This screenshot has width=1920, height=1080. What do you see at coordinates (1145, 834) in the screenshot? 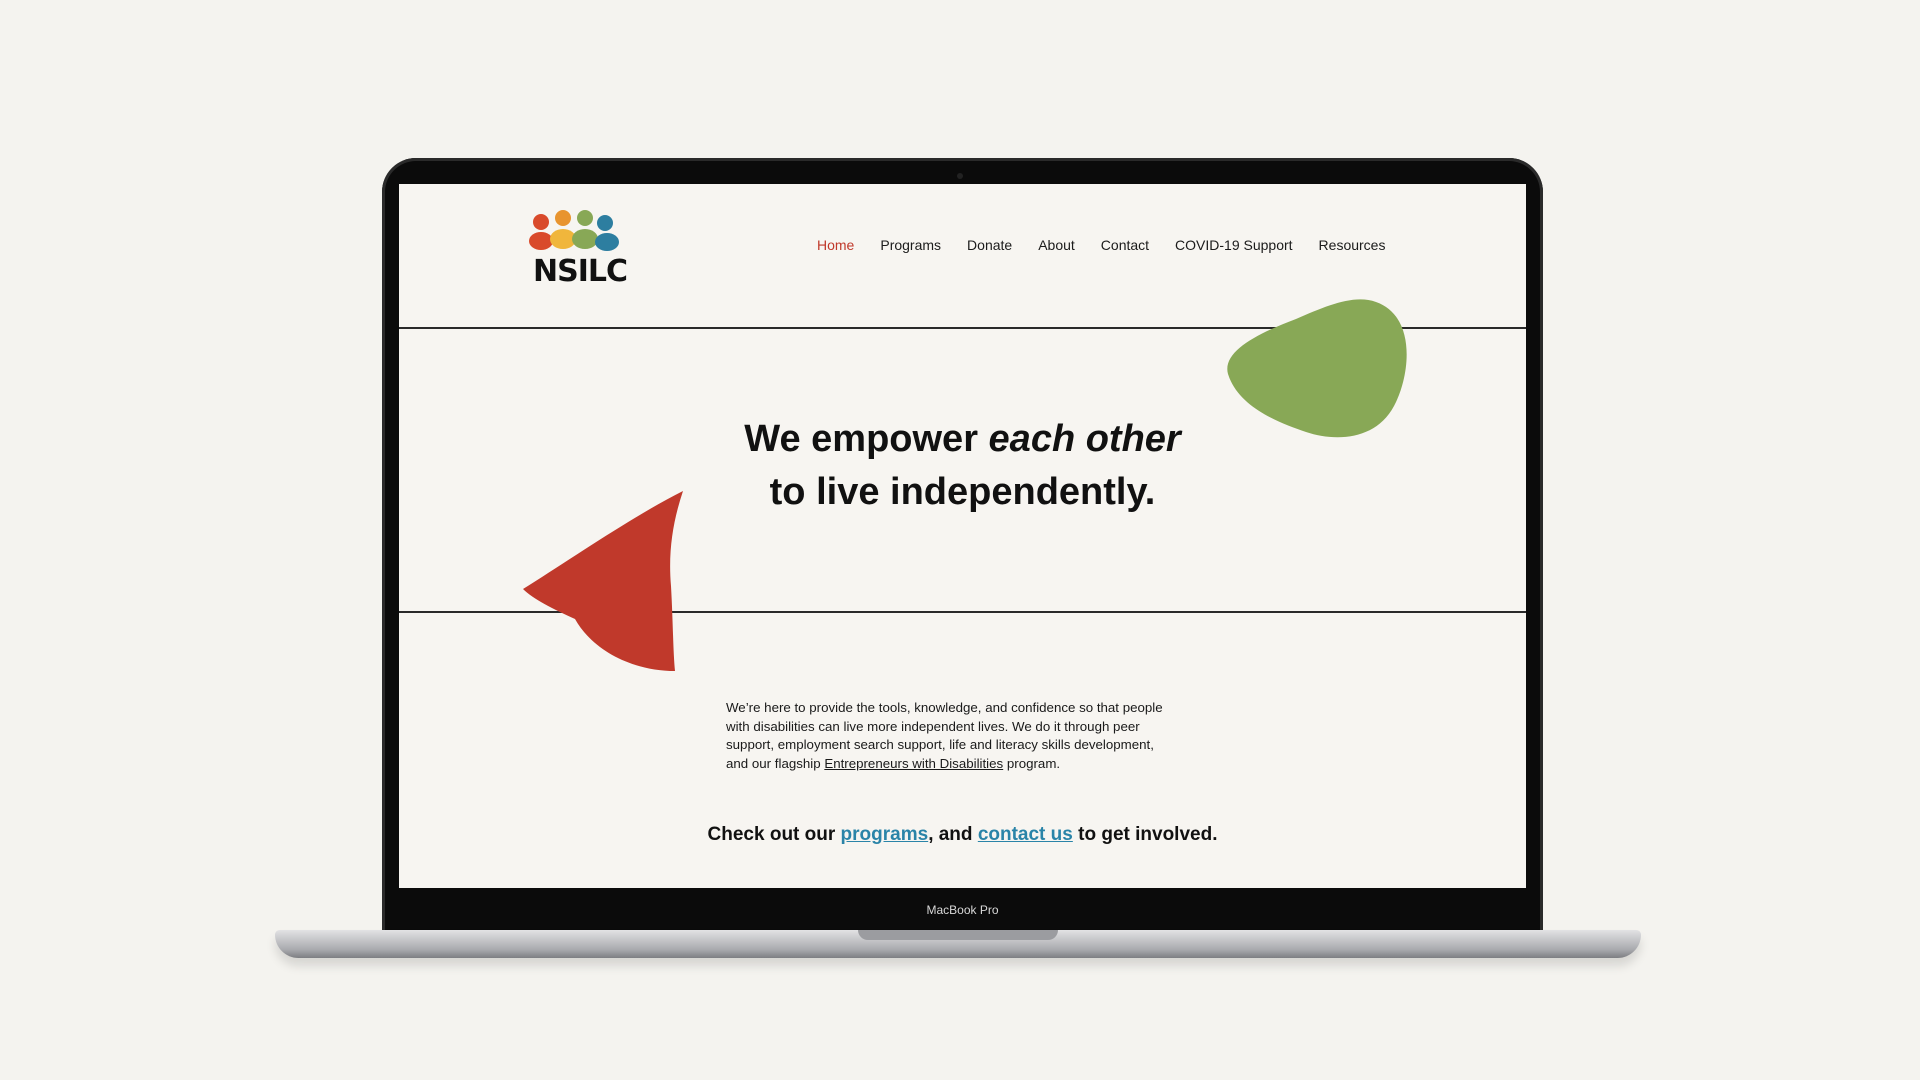
I see `cta-suffix: to get involved.` at bounding box center [1145, 834].